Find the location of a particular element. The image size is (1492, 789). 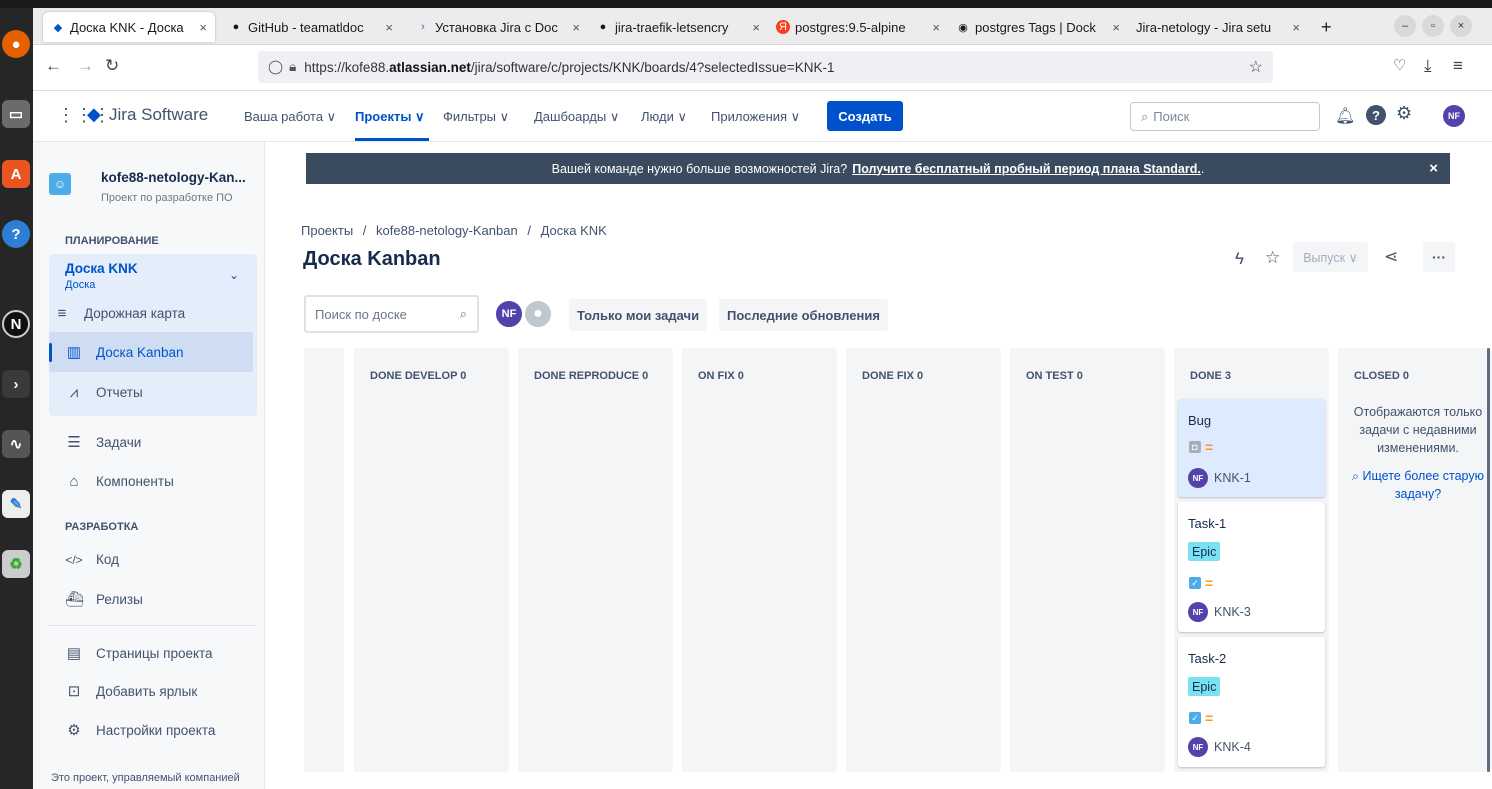

priority-medium-icon: = is located at coordinates (1209, 718).